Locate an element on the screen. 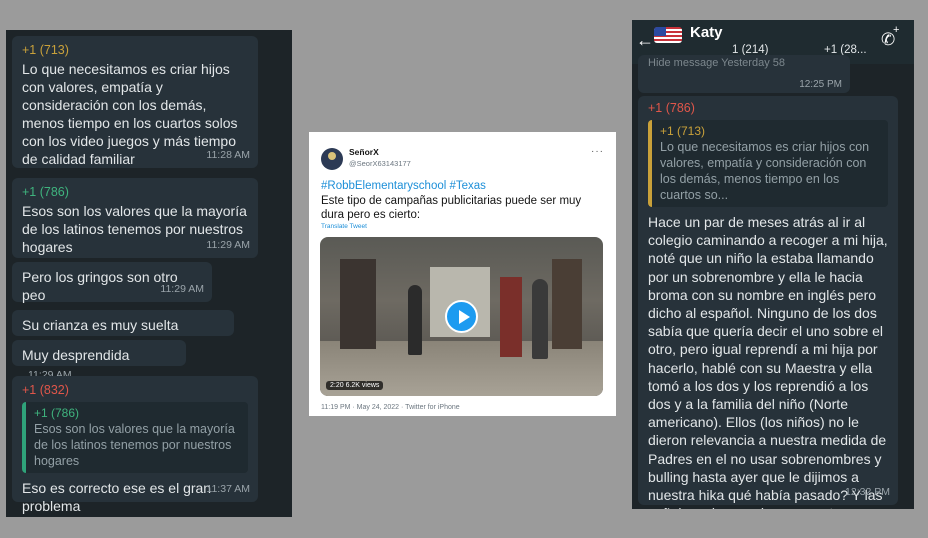 This screenshot has height=538, width=928. avatar is located at coordinates (332, 159).